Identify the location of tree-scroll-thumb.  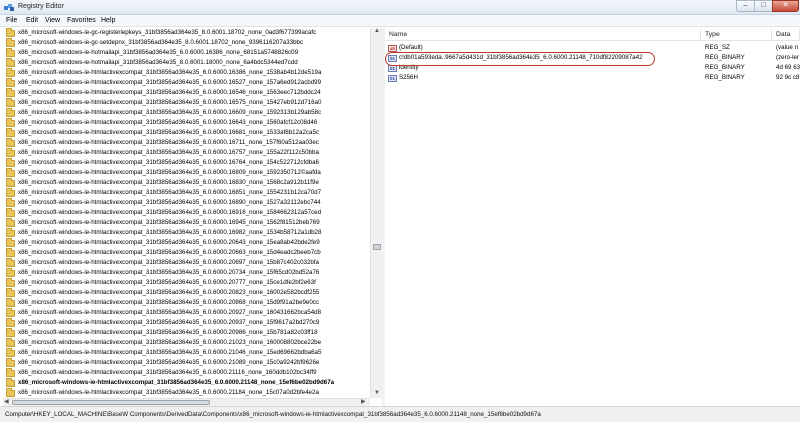
(377, 247).